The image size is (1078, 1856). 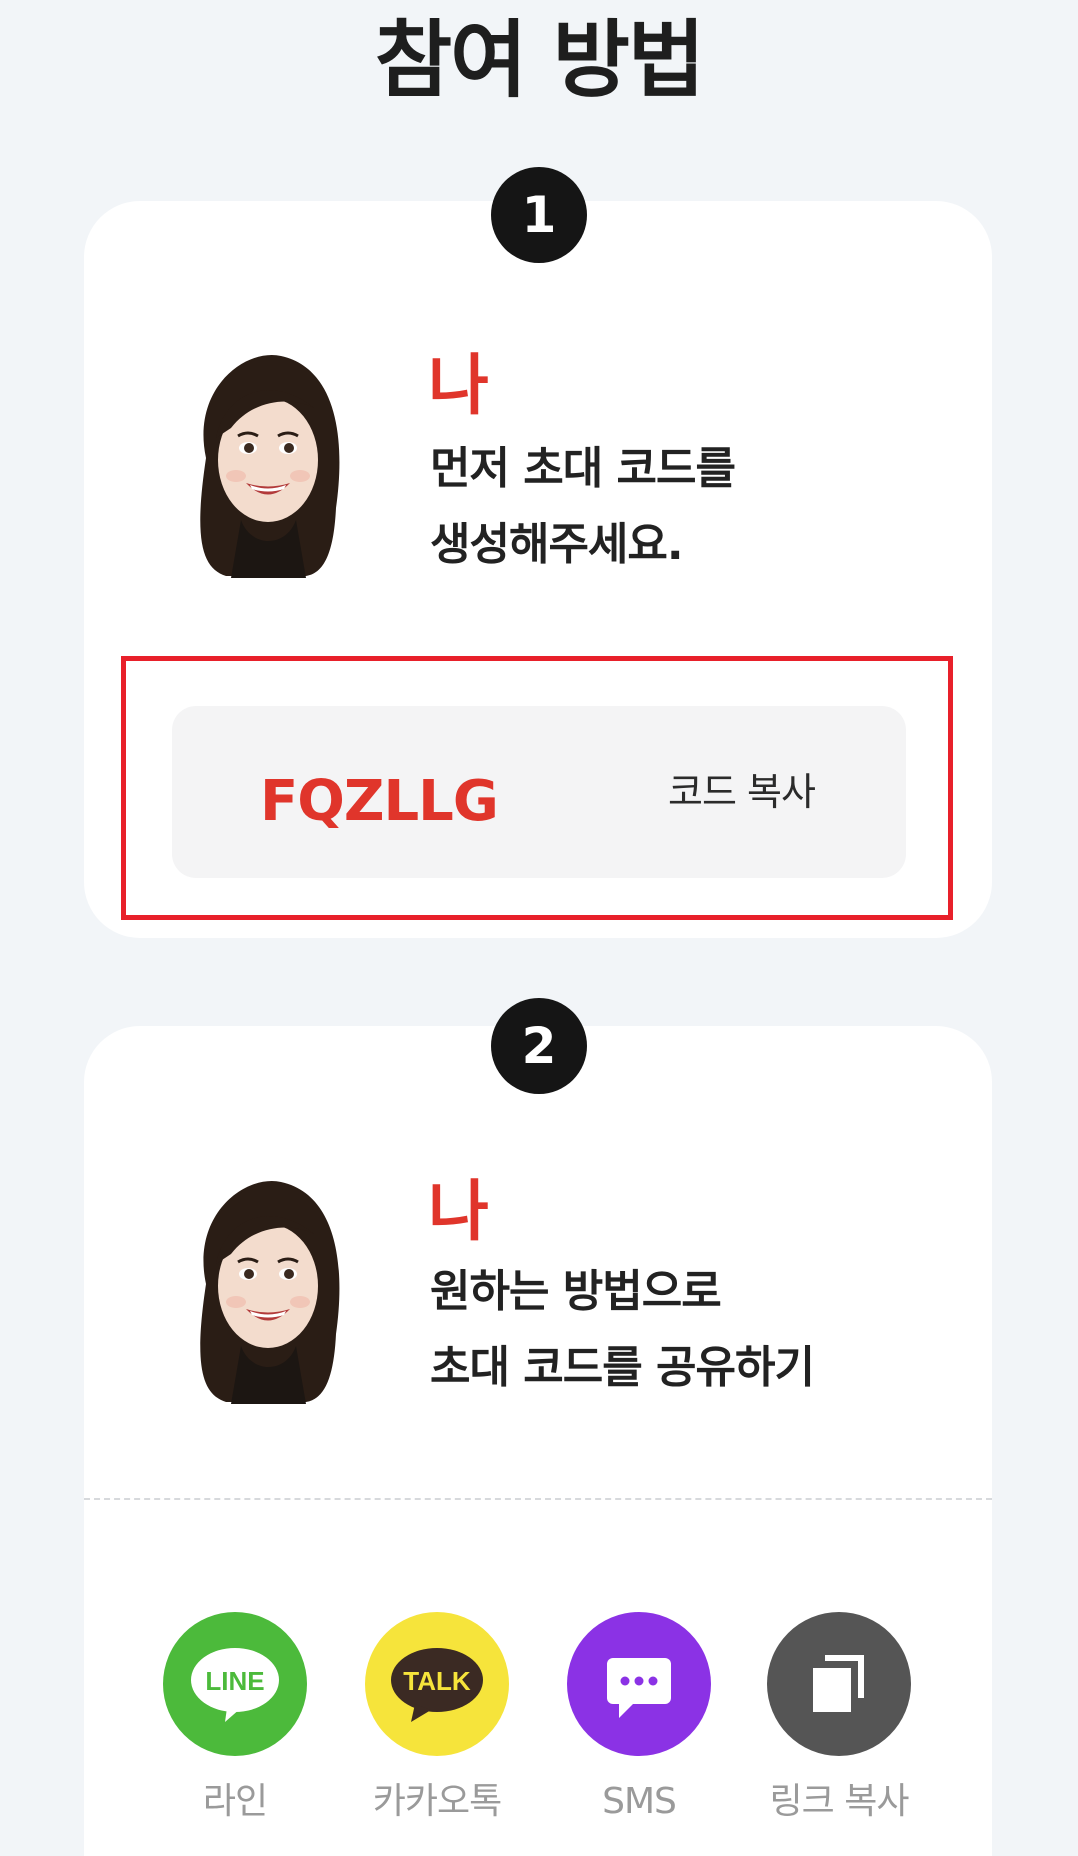 I want to click on sms-icon, so click(x=639, y=1684).